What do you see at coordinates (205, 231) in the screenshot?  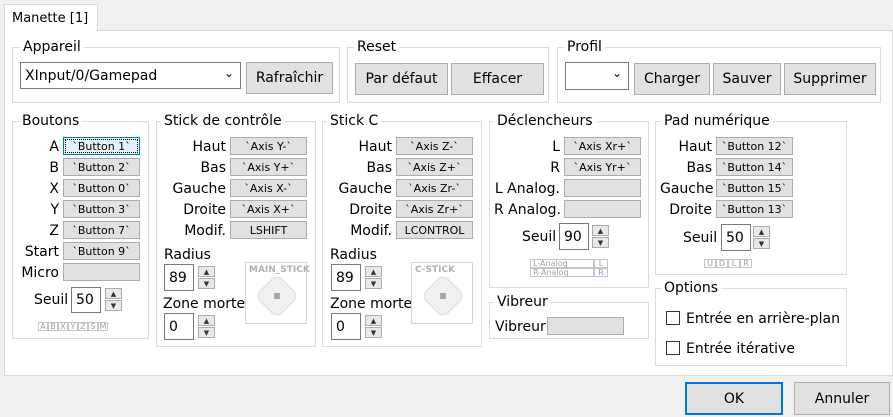 I see `stick-modifier-label: Modif.` at bounding box center [205, 231].